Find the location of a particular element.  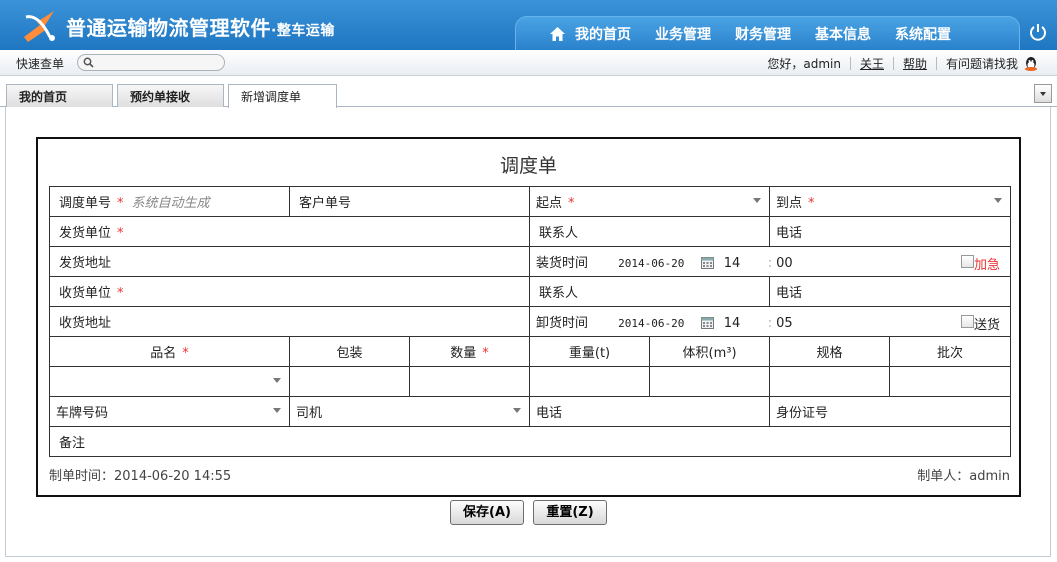

unload-date-input: 2014-06-20 is located at coordinates (651, 323).